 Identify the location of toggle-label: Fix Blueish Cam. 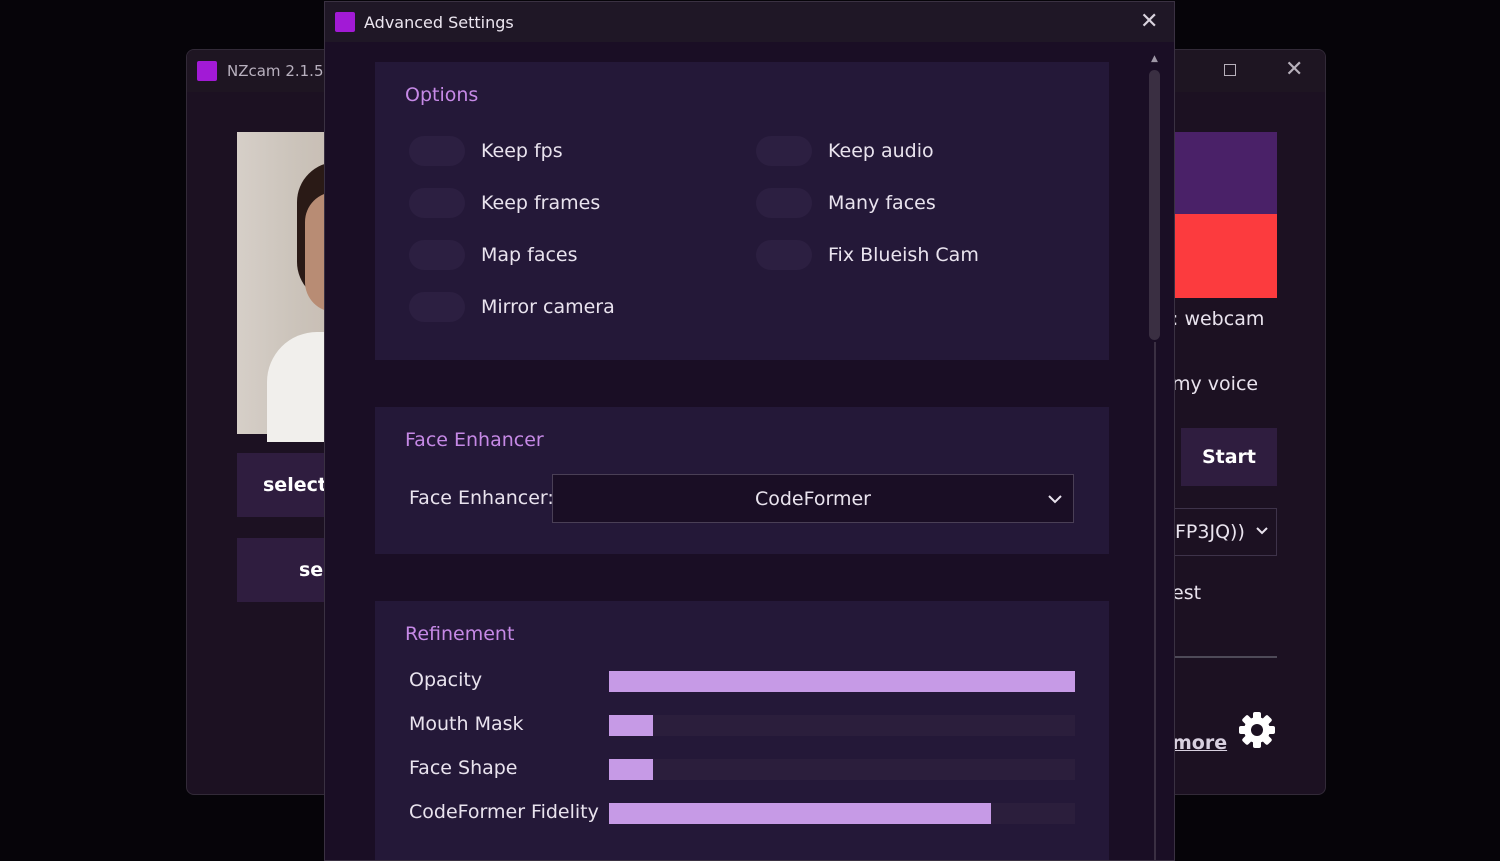
(903, 255).